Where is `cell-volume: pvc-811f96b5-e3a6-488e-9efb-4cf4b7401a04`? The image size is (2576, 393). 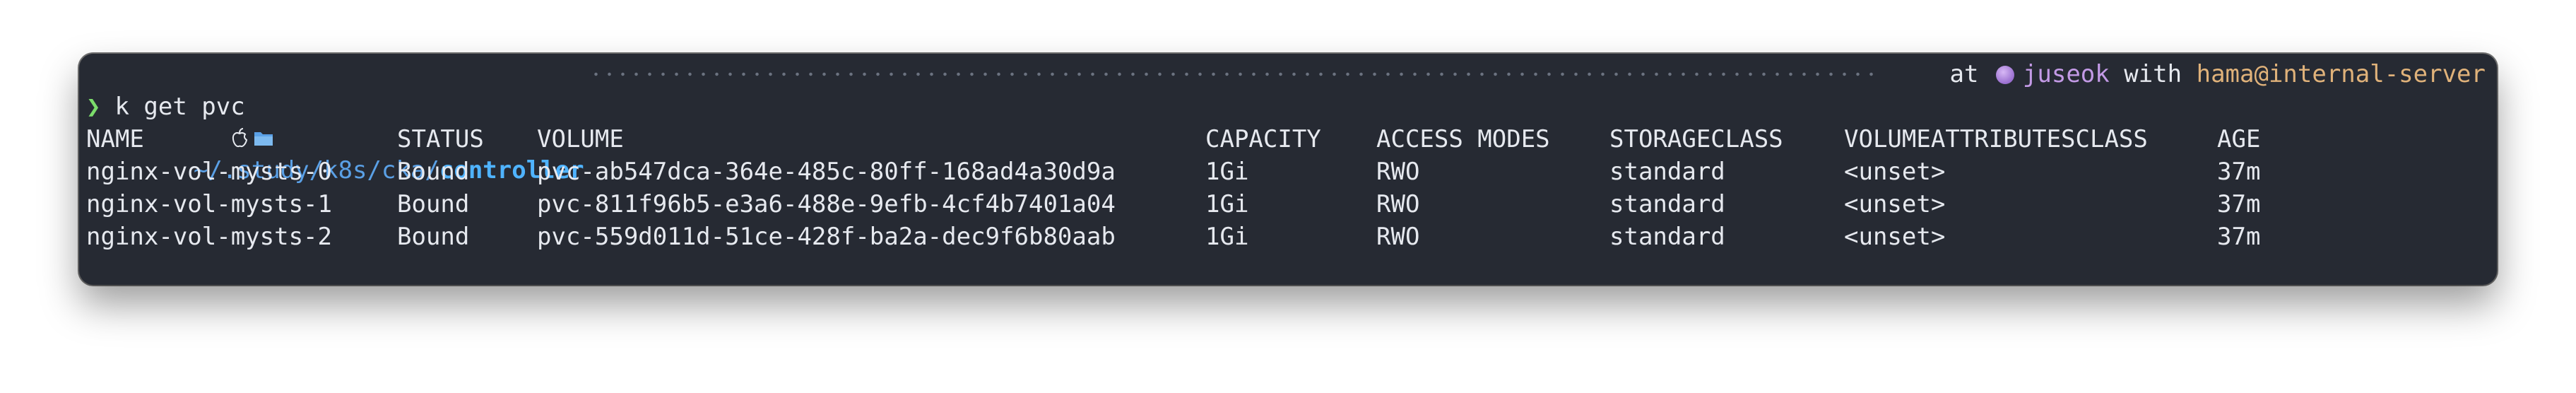
cell-volume: pvc-811f96b5-e3a6-488e-9efb-4cf4b7401a04 is located at coordinates (826, 204).